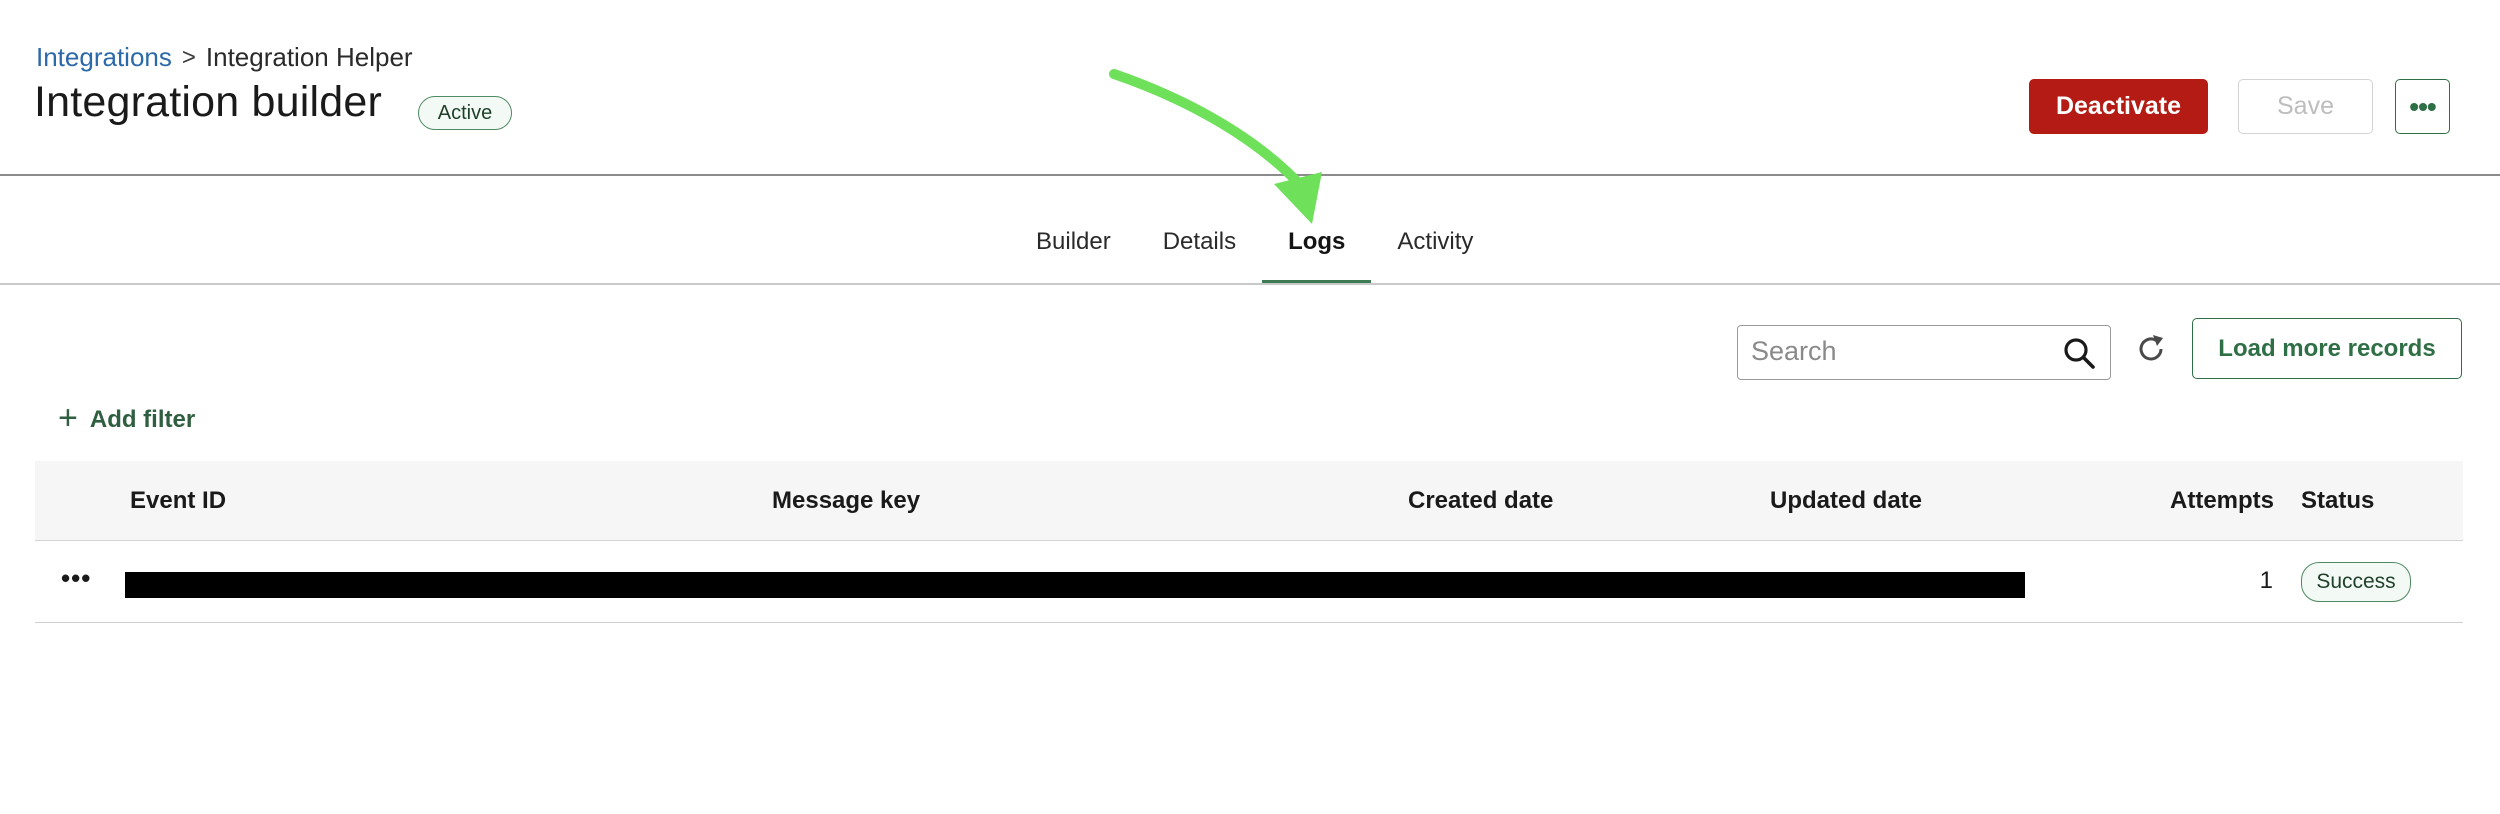 This screenshot has height=814, width=2500. I want to click on search-input, so click(1888, 351).